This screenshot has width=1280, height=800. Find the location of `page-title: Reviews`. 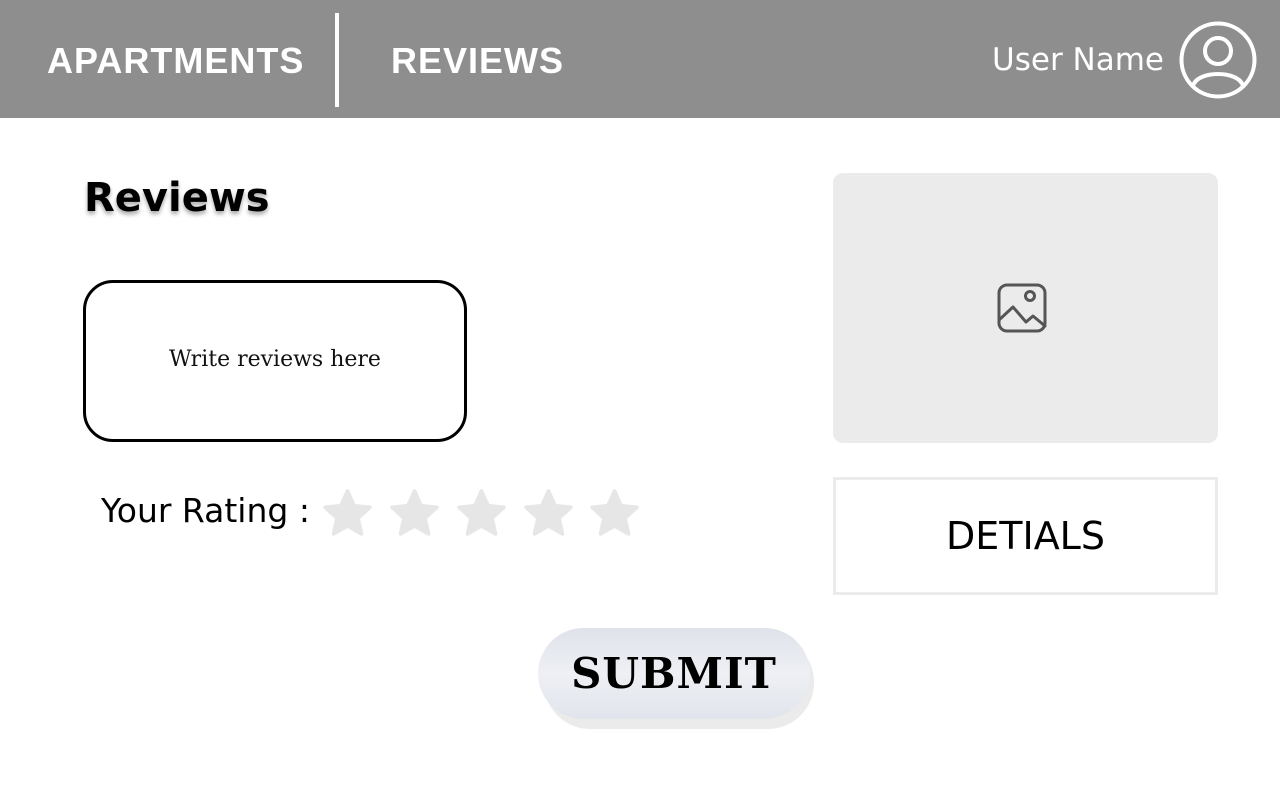

page-title: Reviews is located at coordinates (177, 198).